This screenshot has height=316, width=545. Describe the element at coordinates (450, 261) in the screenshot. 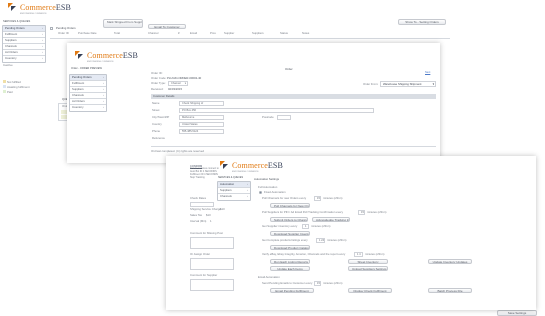

I see `update-inventory-button: Update Inventory Updates` at that location.